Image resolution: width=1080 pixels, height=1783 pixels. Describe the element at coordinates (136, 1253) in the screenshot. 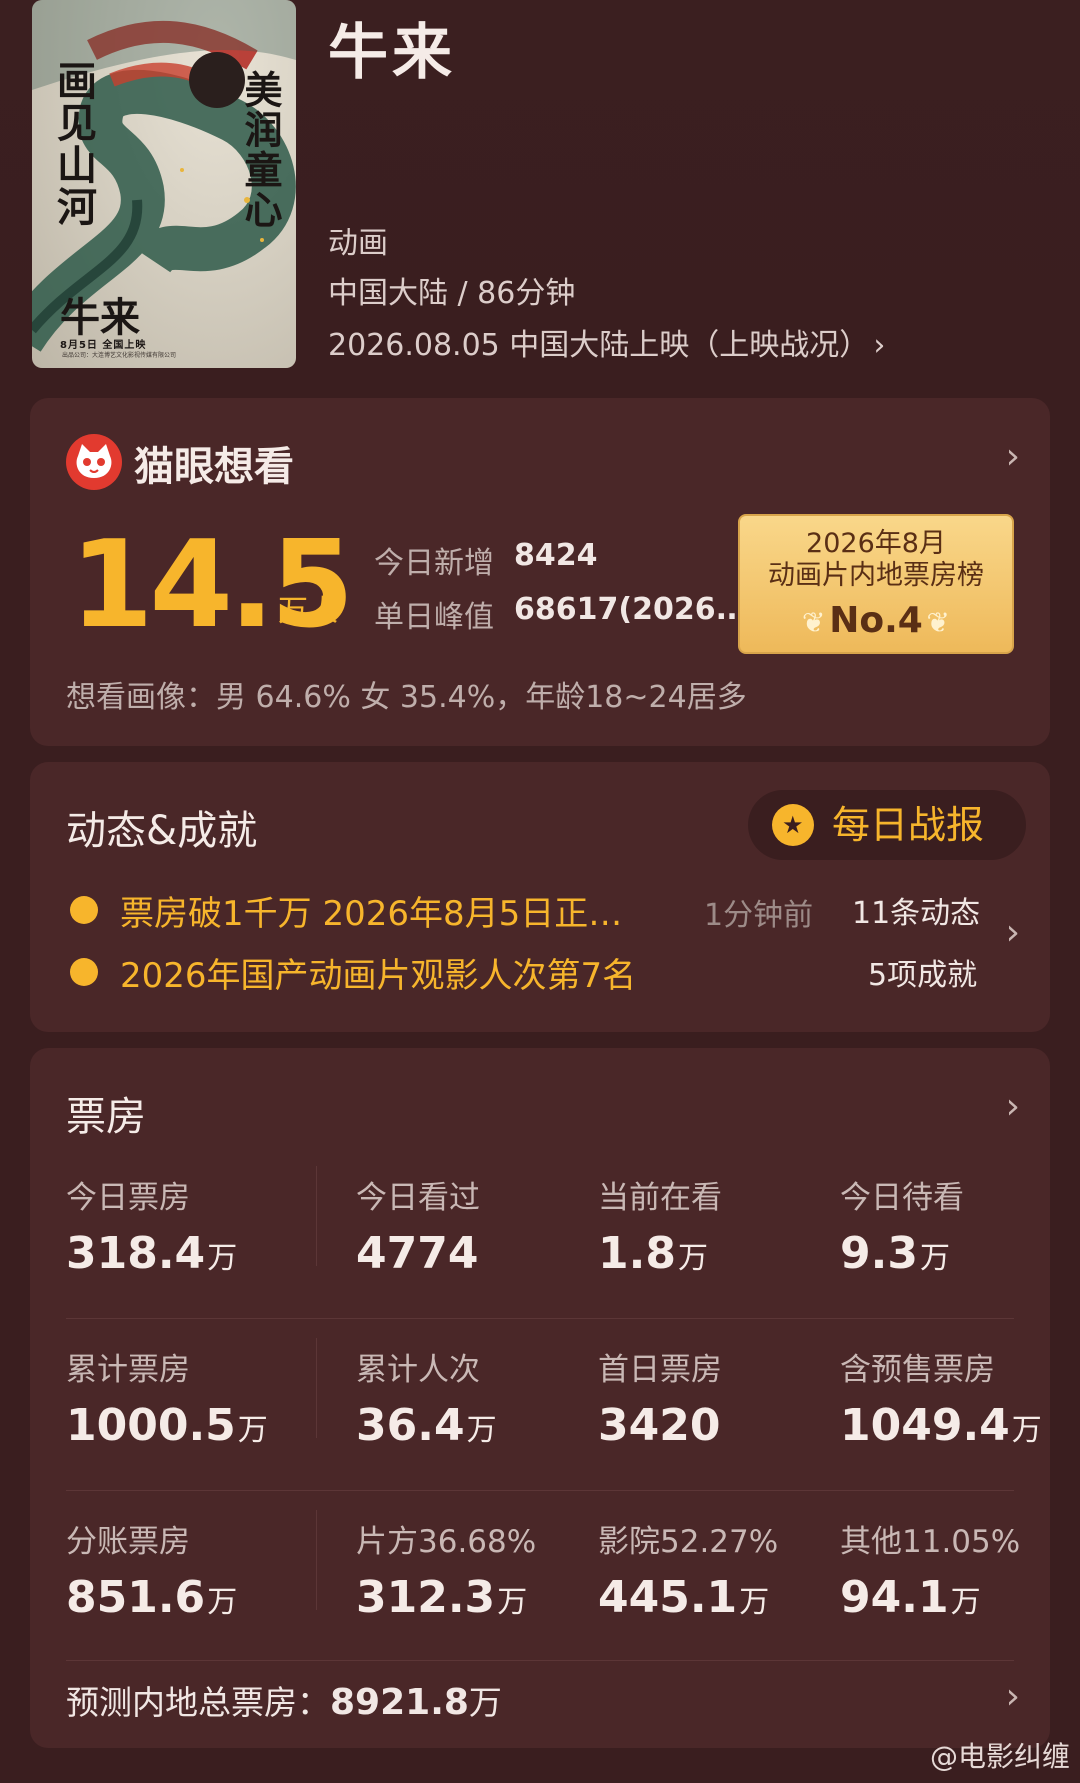

I see `stat-number: 318.4` at that location.